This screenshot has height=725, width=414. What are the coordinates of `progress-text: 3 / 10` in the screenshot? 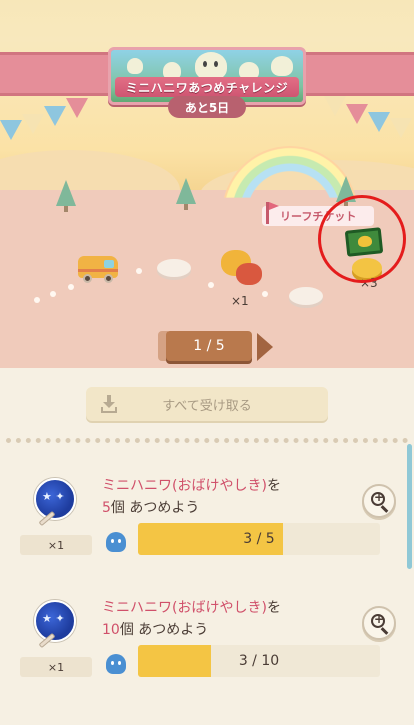 It's located at (259, 661).